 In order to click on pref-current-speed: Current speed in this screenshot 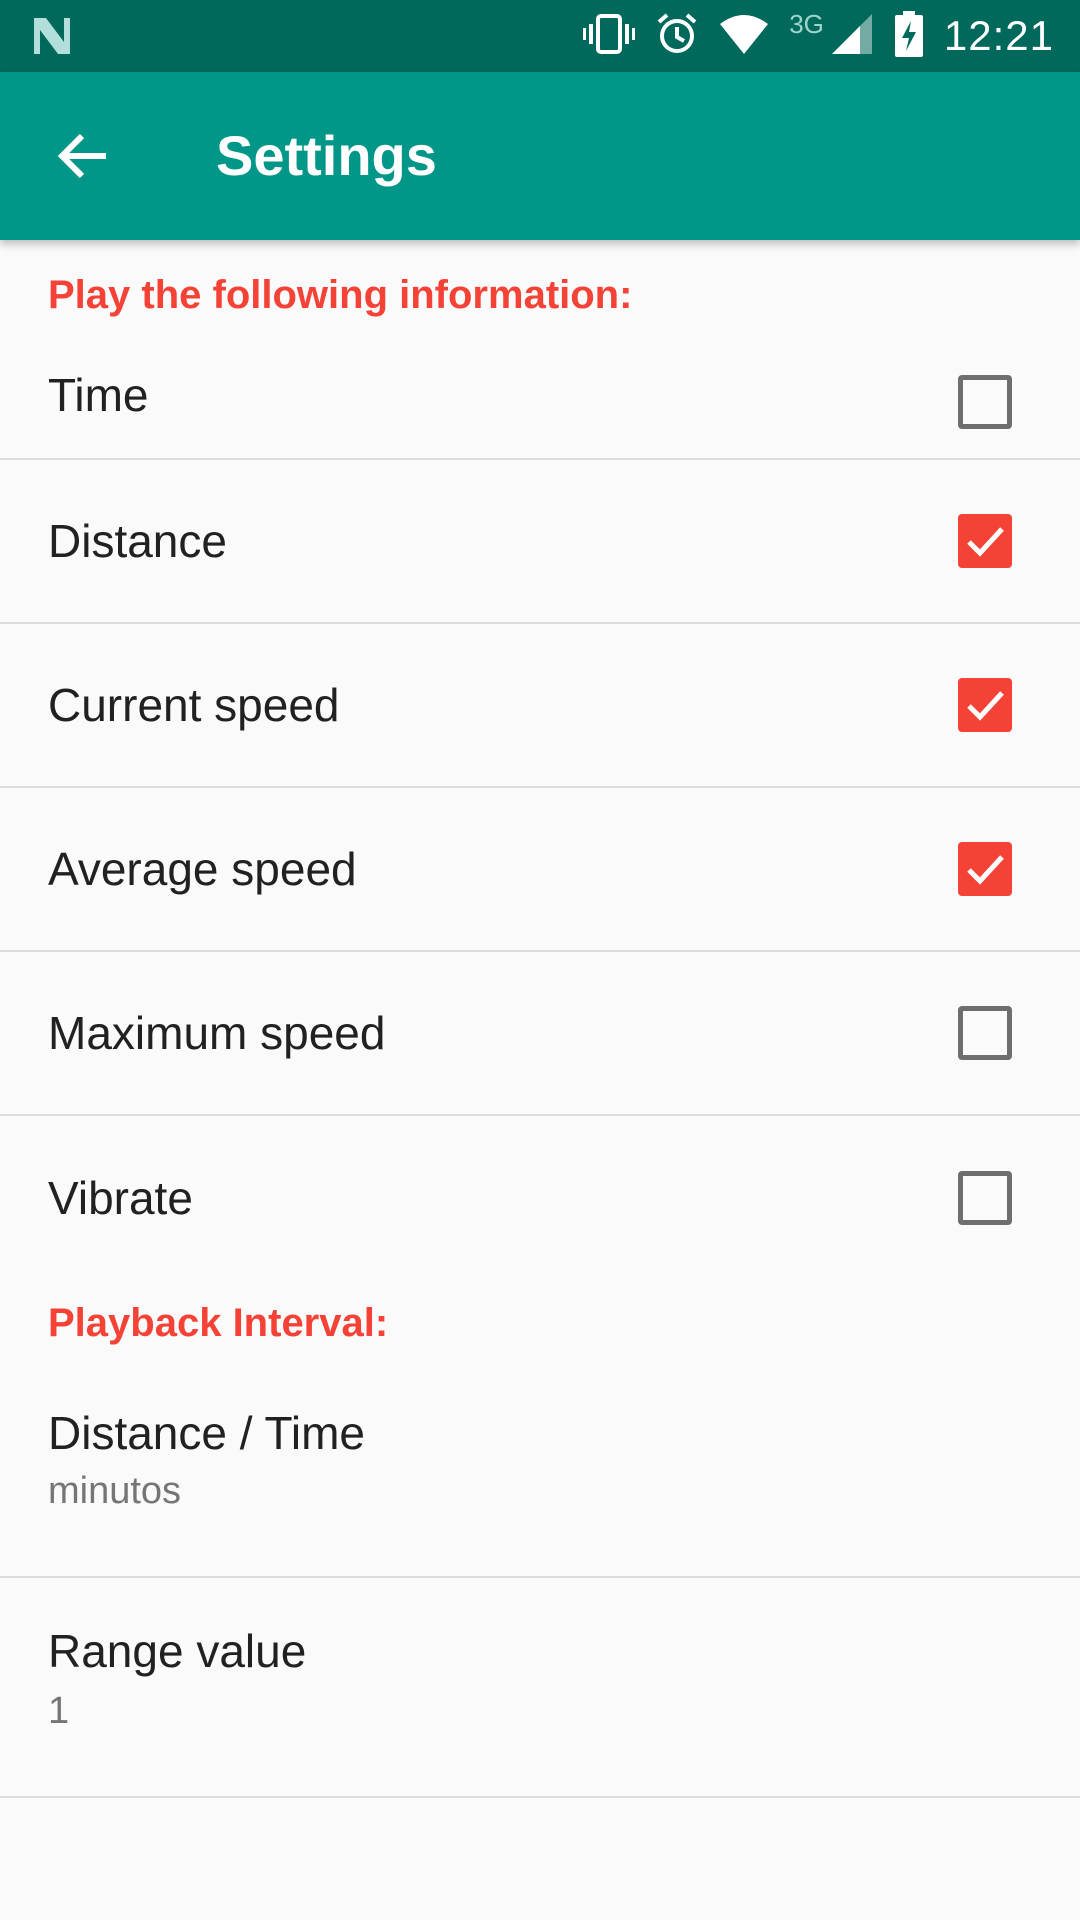, I will do `click(540, 706)`.